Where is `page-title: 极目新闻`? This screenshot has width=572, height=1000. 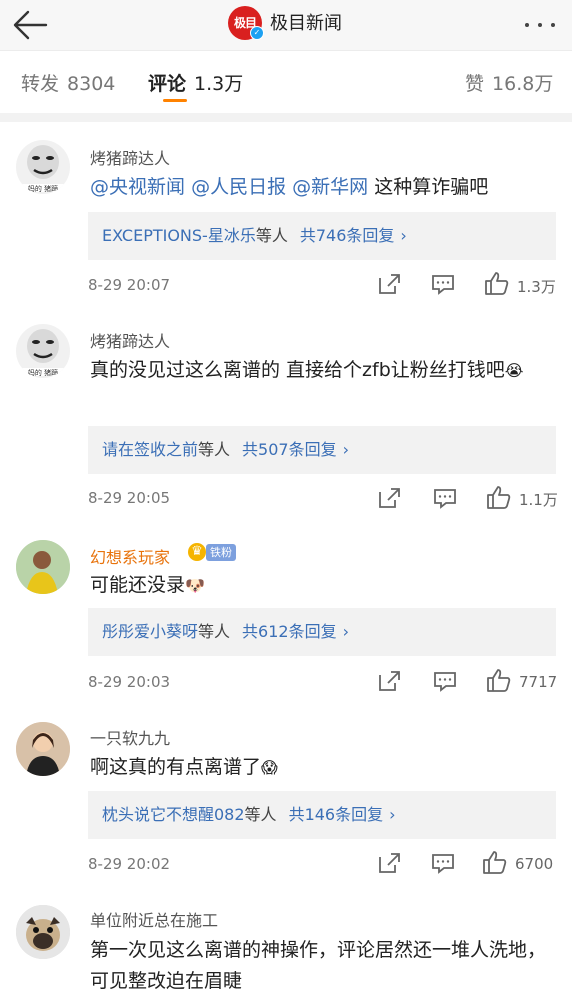 page-title: 极目新闻 is located at coordinates (306, 23).